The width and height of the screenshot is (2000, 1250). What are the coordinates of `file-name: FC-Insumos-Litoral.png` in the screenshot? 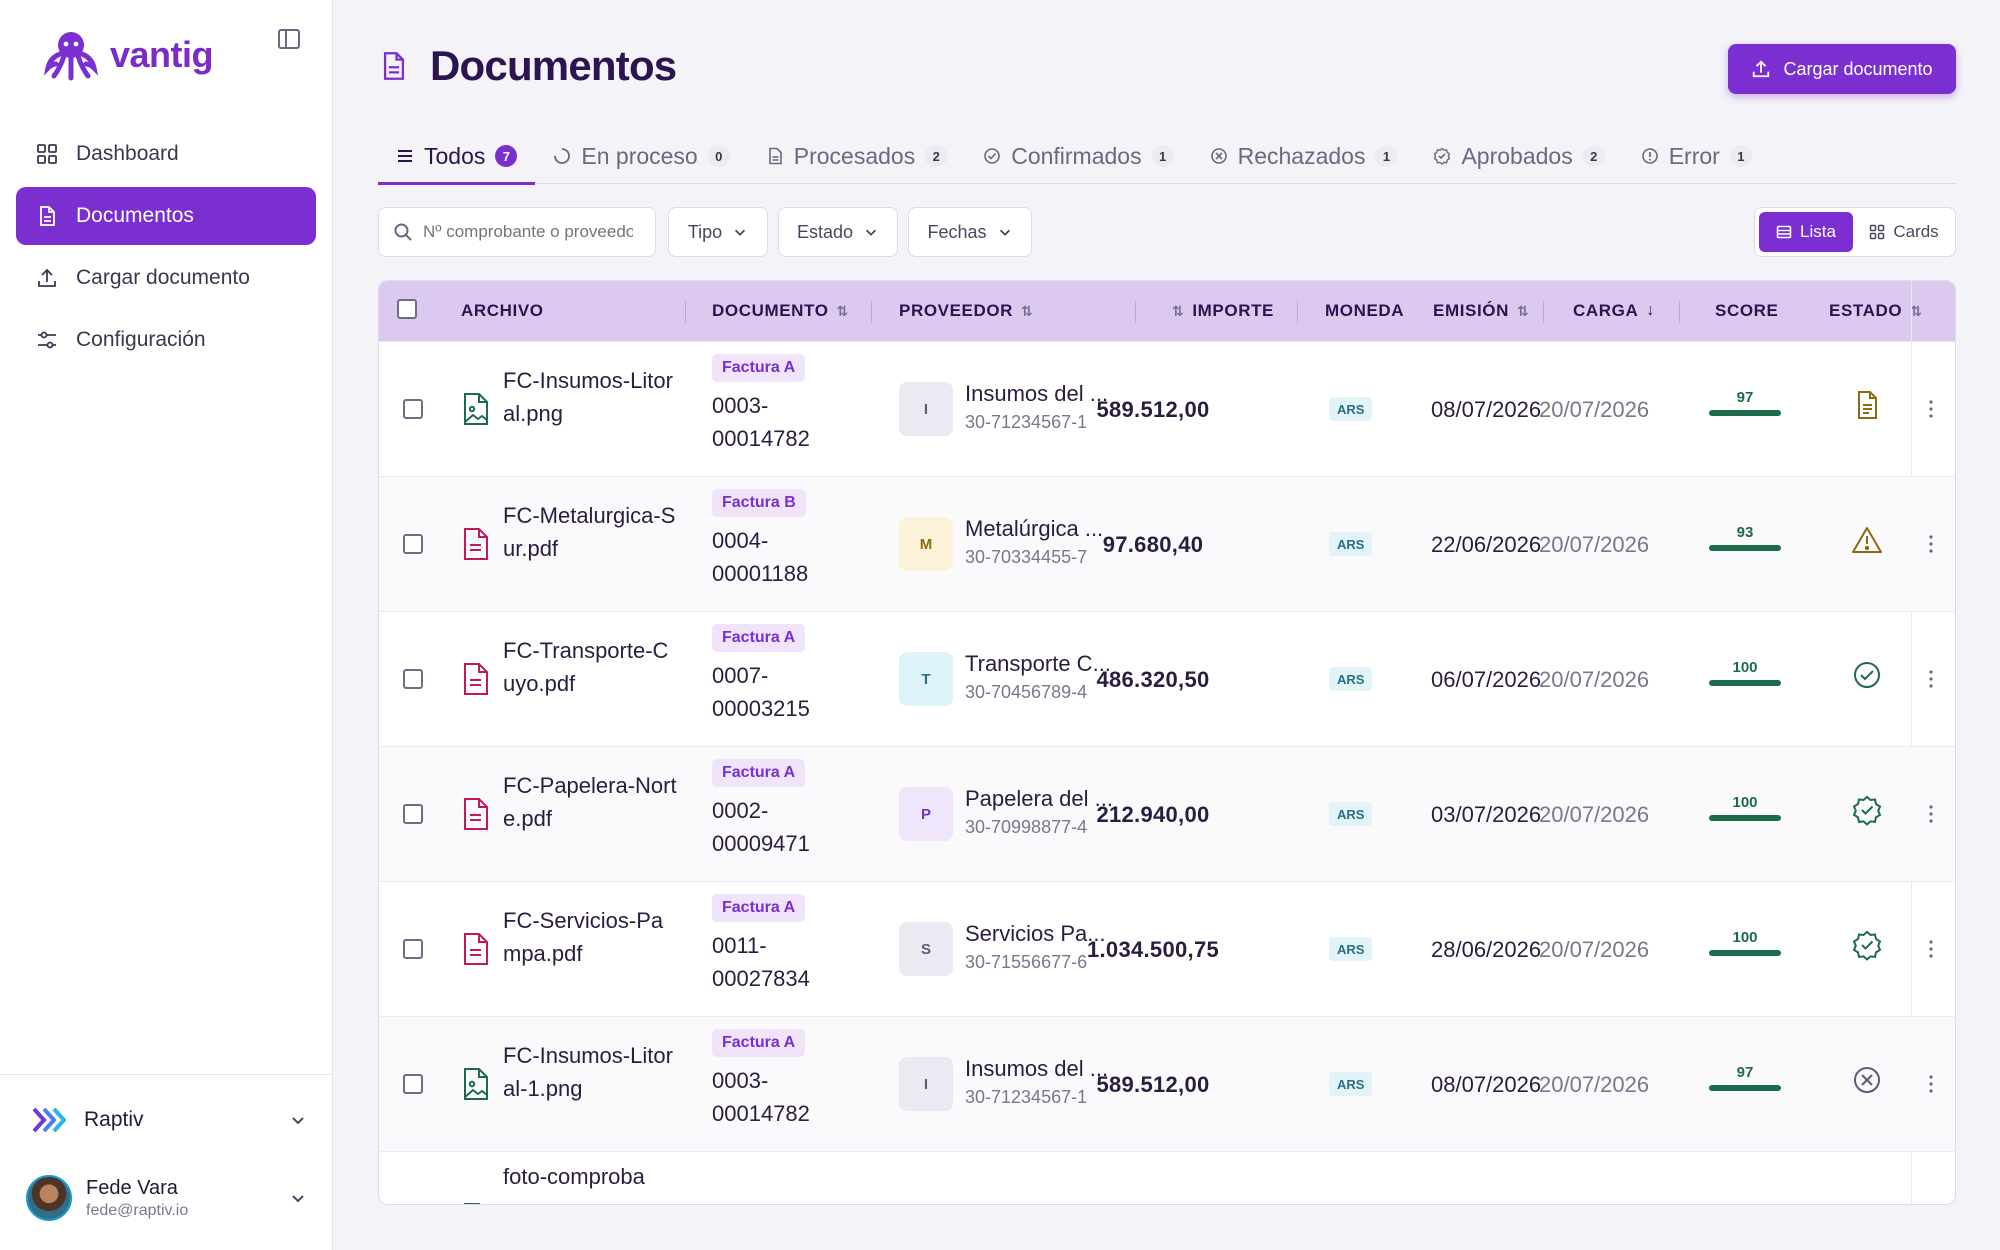 It's located at (590, 397).